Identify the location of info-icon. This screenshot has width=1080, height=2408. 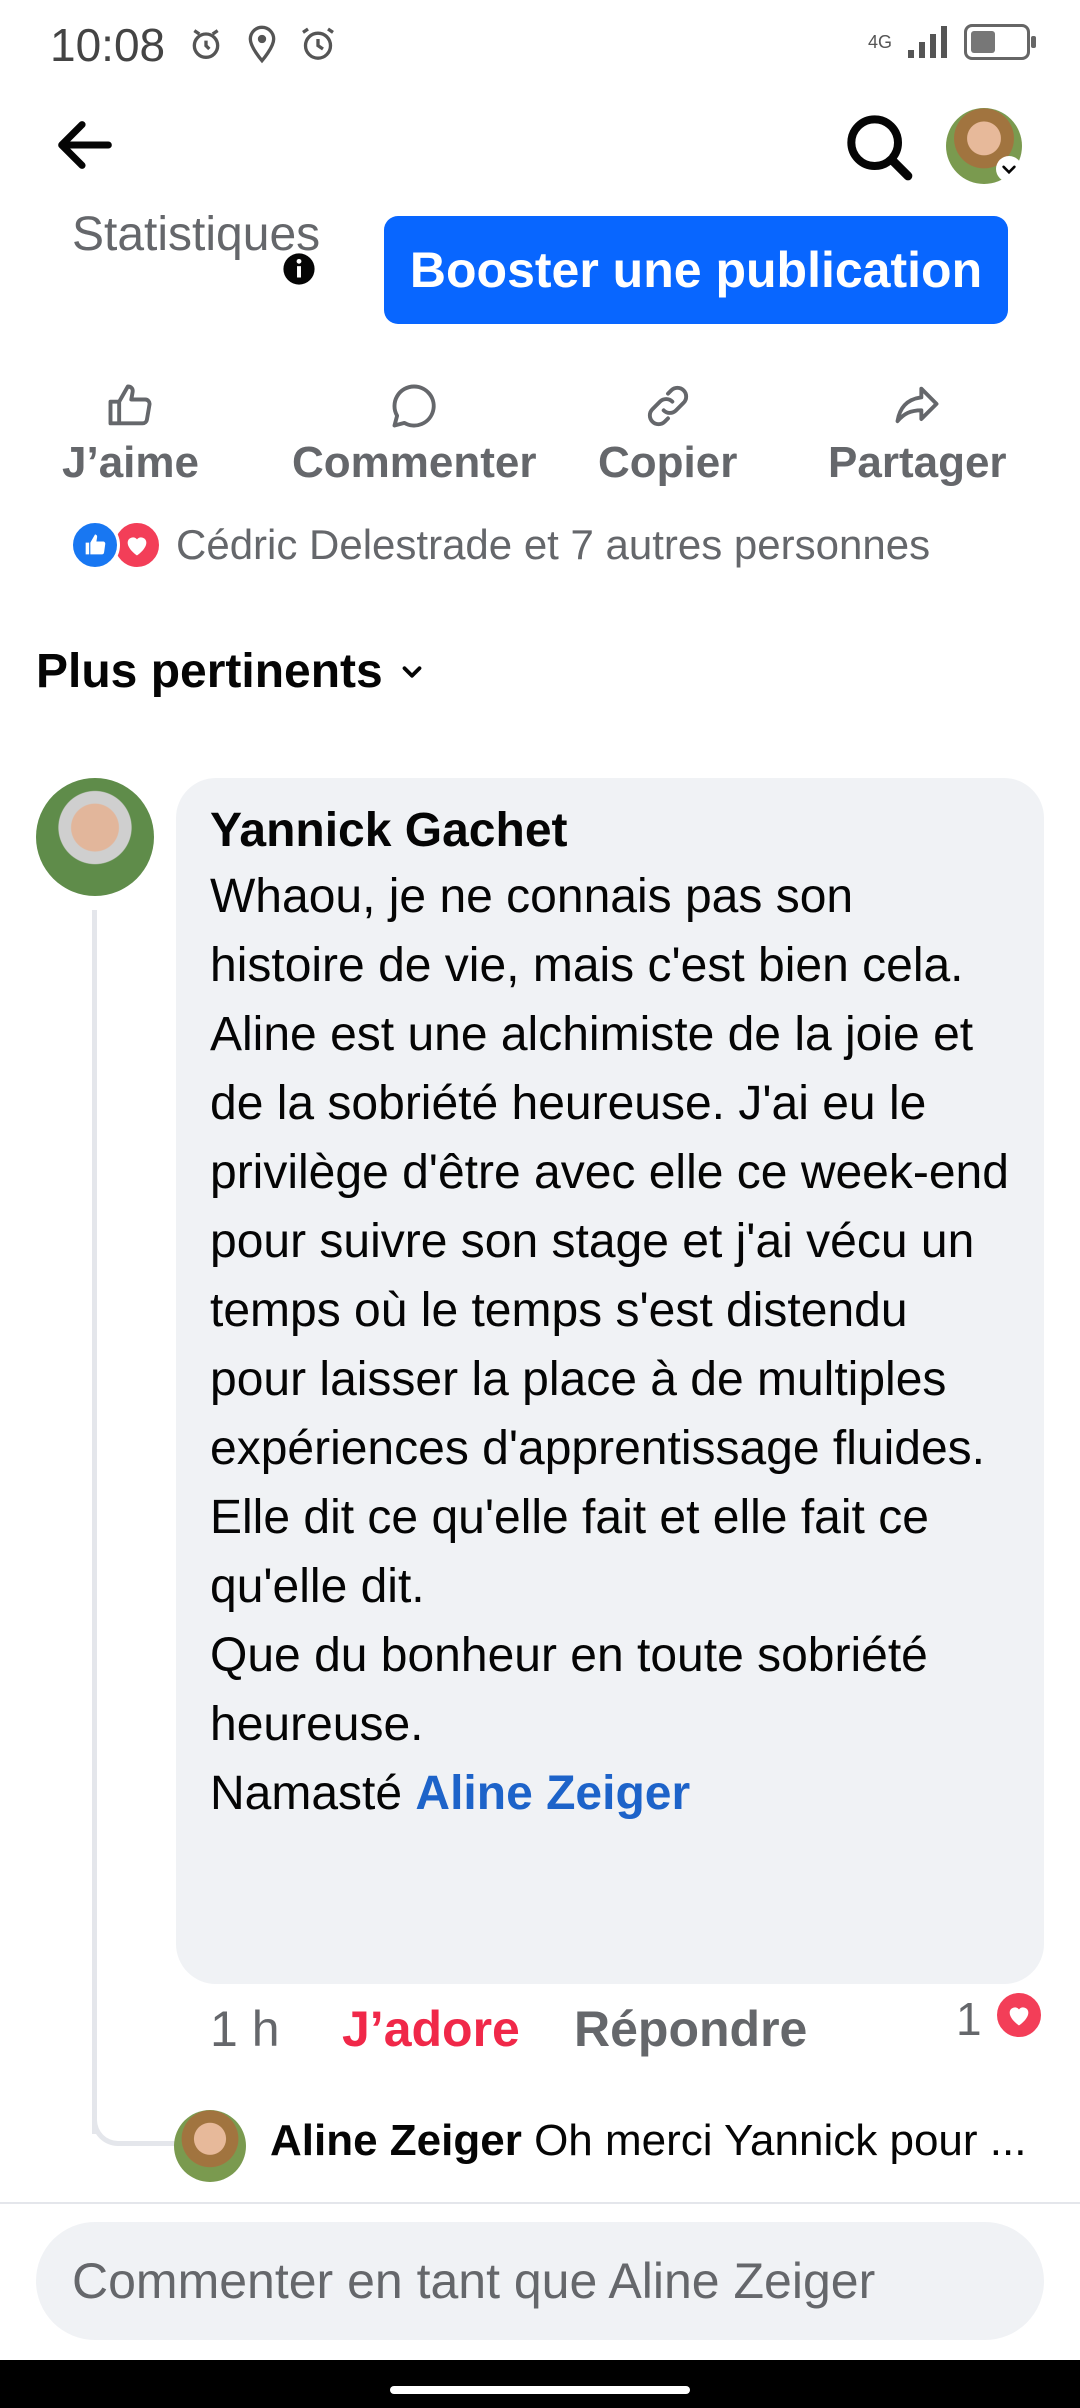
(299, 269).